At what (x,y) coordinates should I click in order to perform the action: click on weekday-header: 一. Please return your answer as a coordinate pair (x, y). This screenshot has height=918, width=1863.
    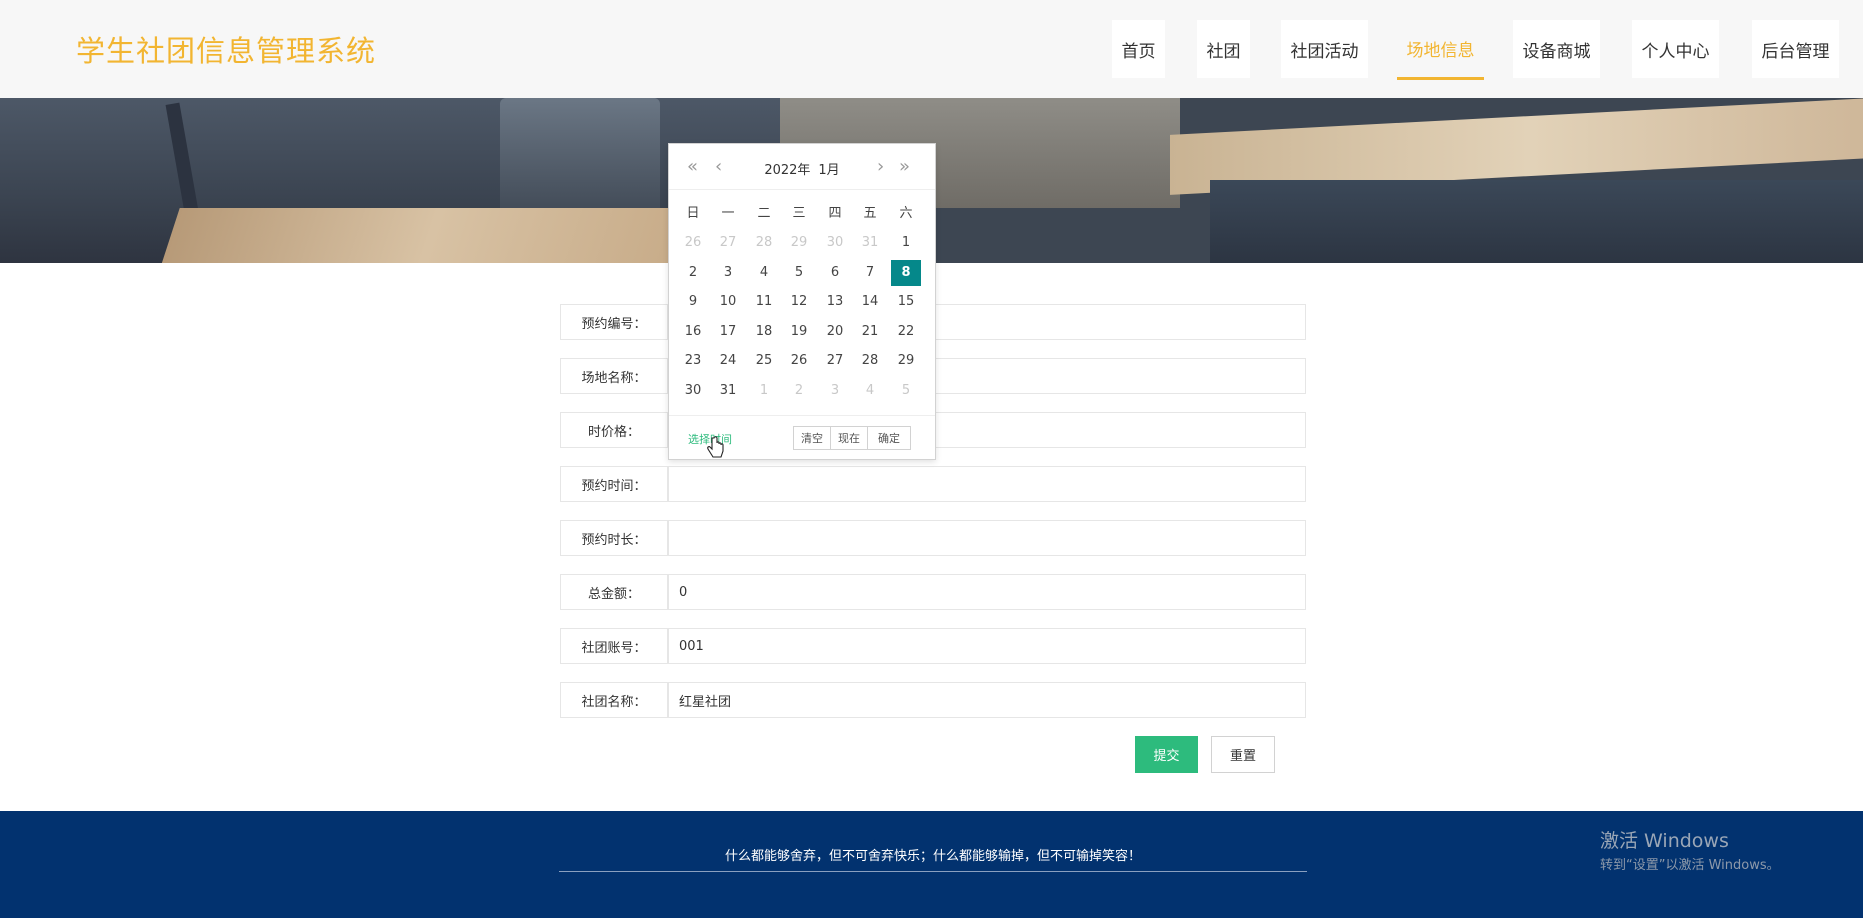
    Looking at the image, I should click on (728, 213).